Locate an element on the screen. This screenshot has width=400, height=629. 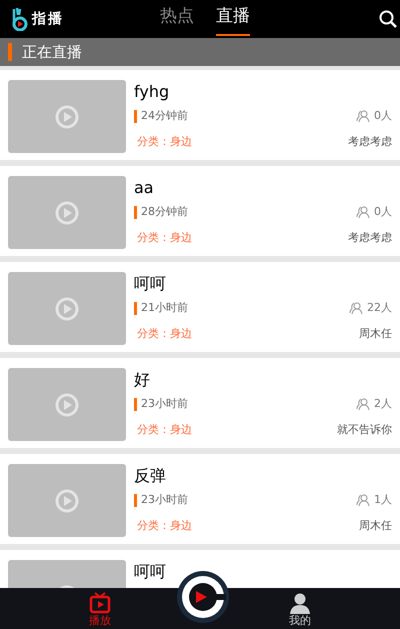
stream-title: aa is located at coordinates (144, 188).